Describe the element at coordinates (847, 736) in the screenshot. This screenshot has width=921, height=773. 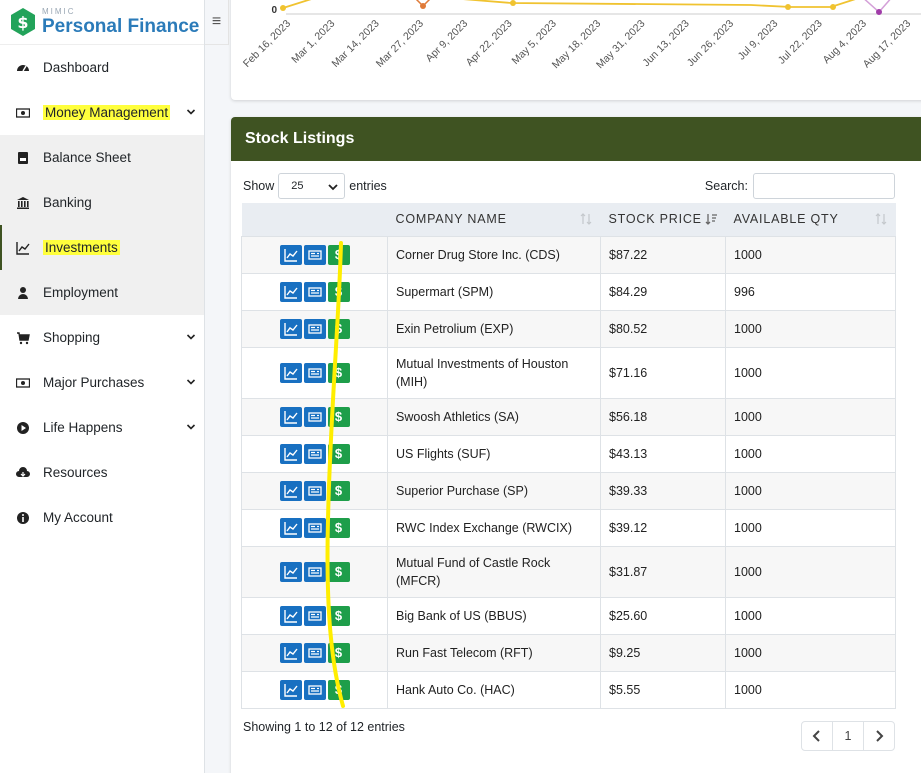
I see `page-1-button: 1` at that location.